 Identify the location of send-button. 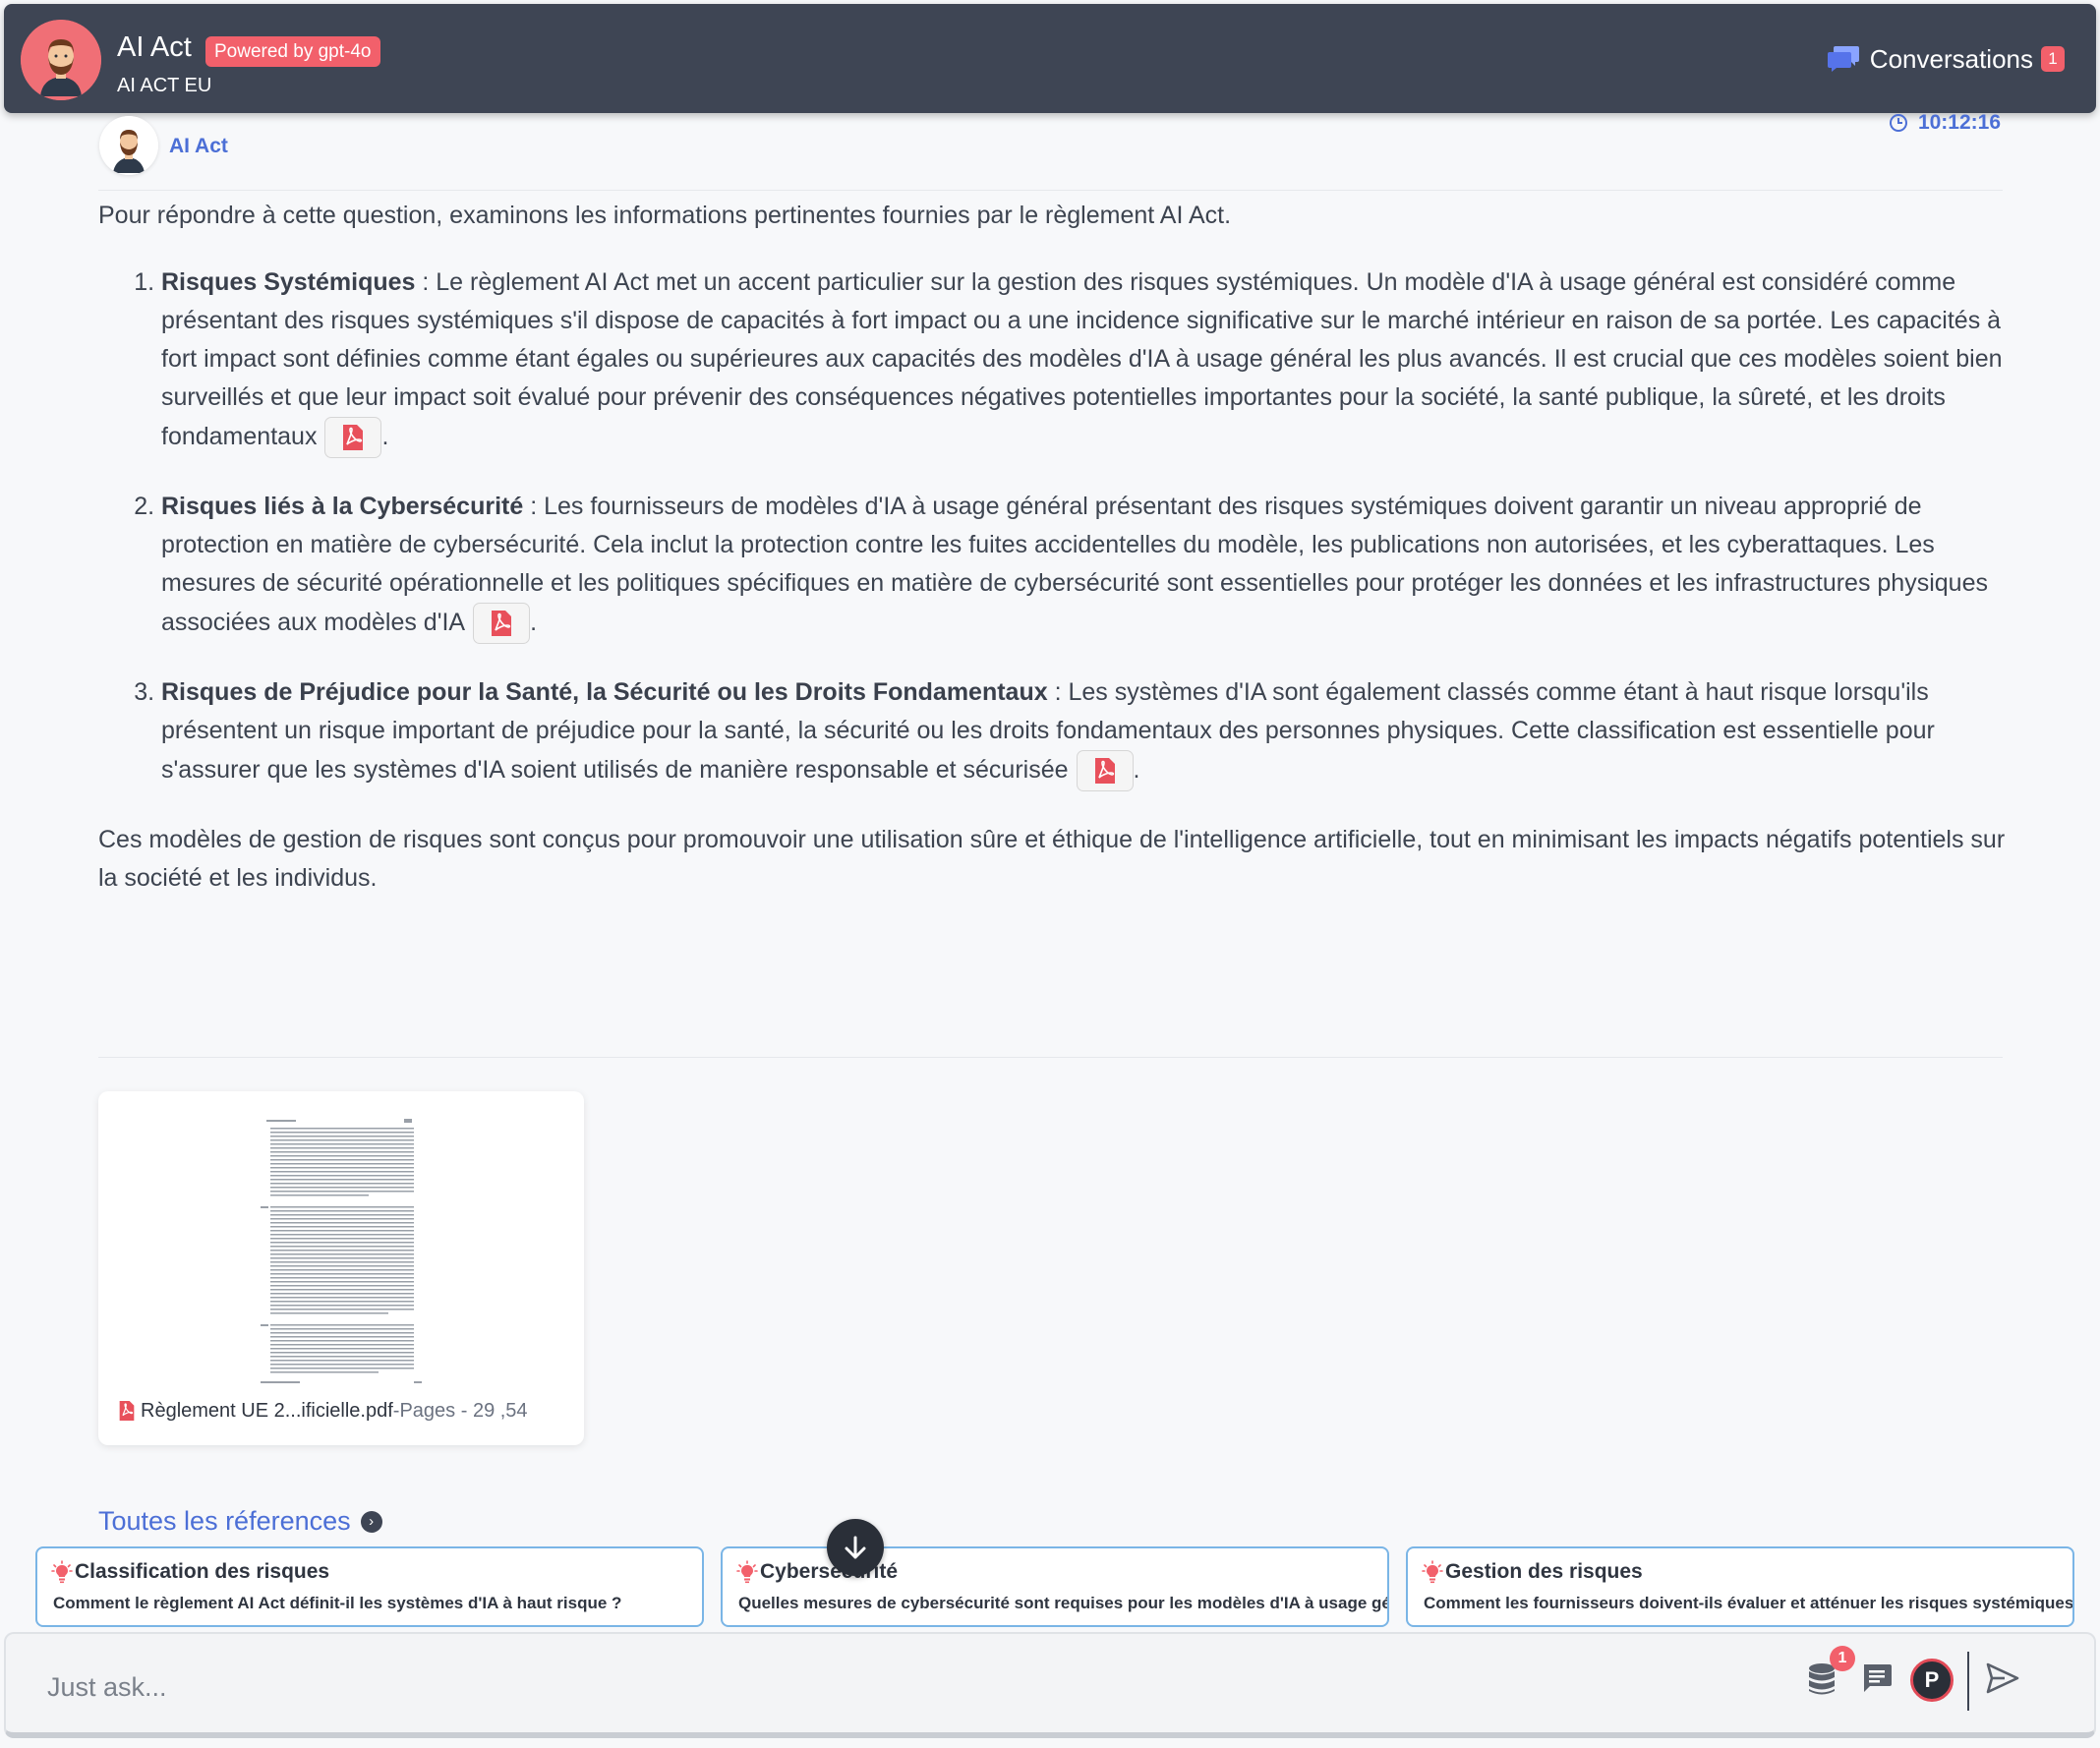
(2002, 1678).